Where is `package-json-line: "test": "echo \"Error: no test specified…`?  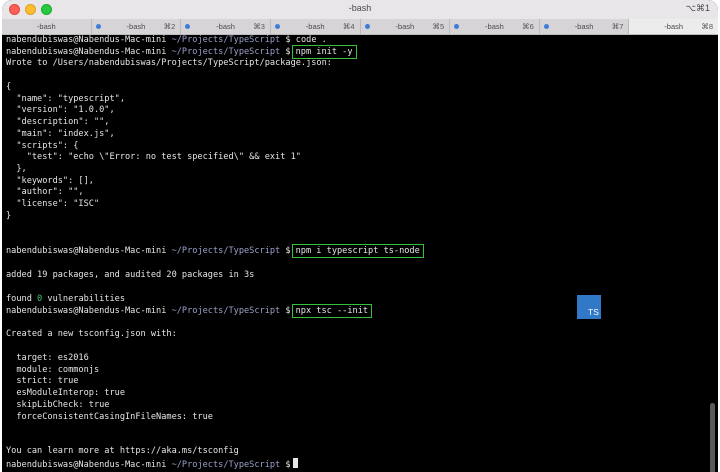
package-json-line: "test": "echo \"Error: no test specified… is located at coordinates (153, 157).